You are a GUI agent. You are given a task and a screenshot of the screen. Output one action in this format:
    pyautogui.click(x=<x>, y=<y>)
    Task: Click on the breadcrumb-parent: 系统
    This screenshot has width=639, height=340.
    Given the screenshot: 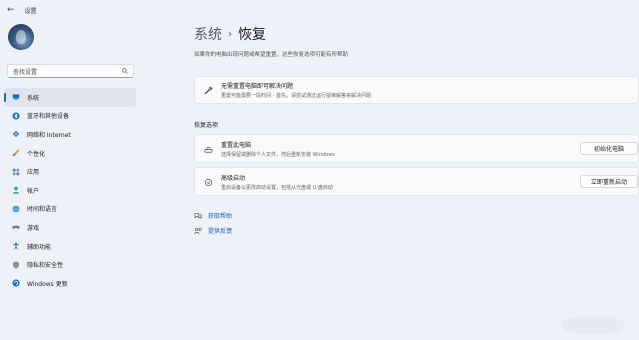 What is the action you would take?
    pyautogui.click(x=208, y=34)
    